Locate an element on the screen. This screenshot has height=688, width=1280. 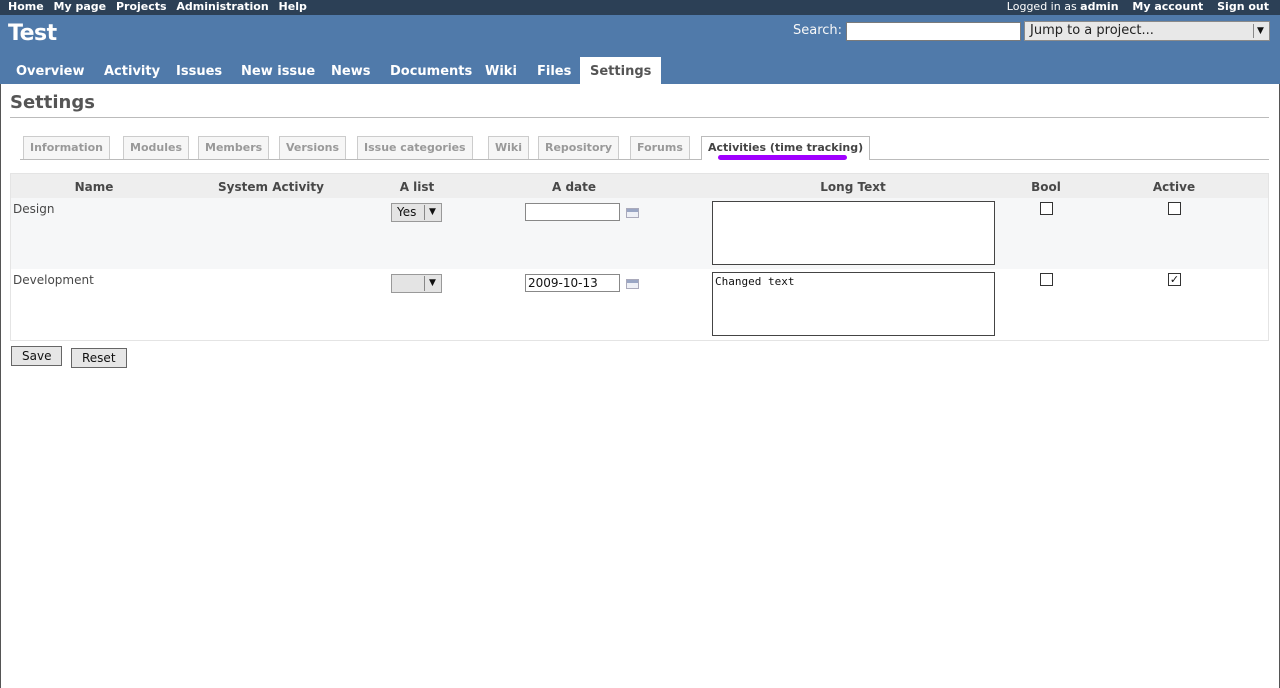
settings-tab-repository: Repository is located at coordinates (579, 147).